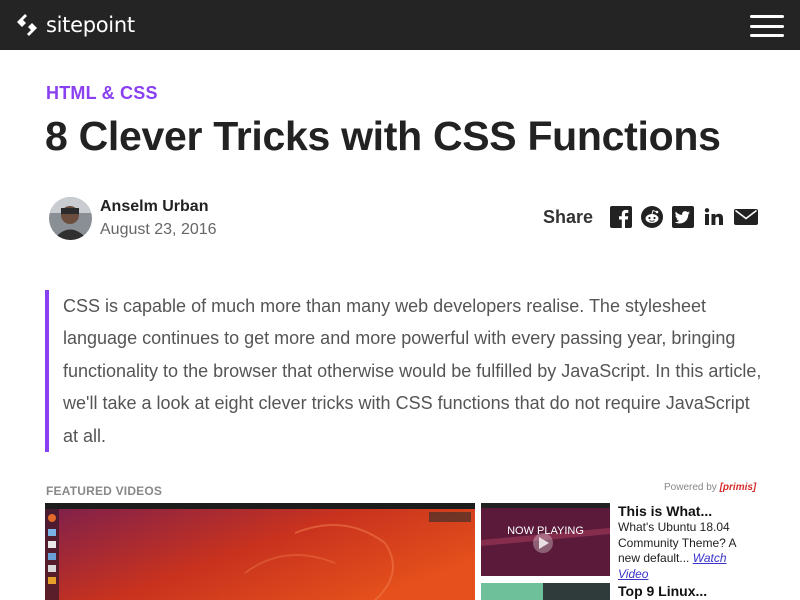  Describe the element at coordinates (70, 218) in the screenshot. I see `author-avatar` at that location.